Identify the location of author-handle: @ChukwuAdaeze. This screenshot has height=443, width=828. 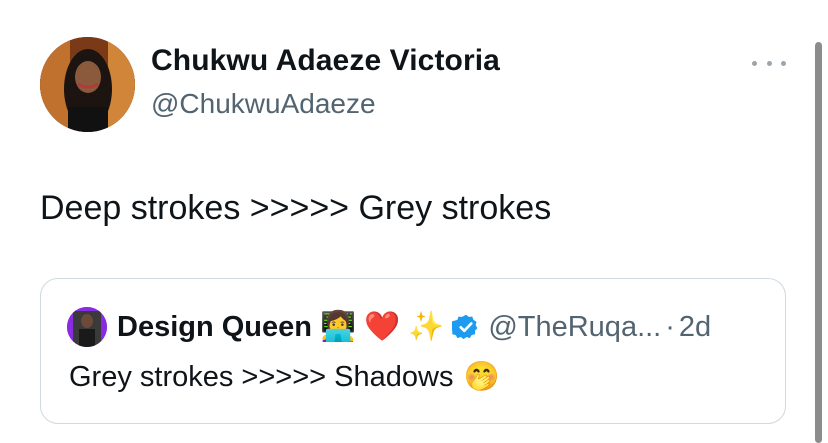
(263, 104).